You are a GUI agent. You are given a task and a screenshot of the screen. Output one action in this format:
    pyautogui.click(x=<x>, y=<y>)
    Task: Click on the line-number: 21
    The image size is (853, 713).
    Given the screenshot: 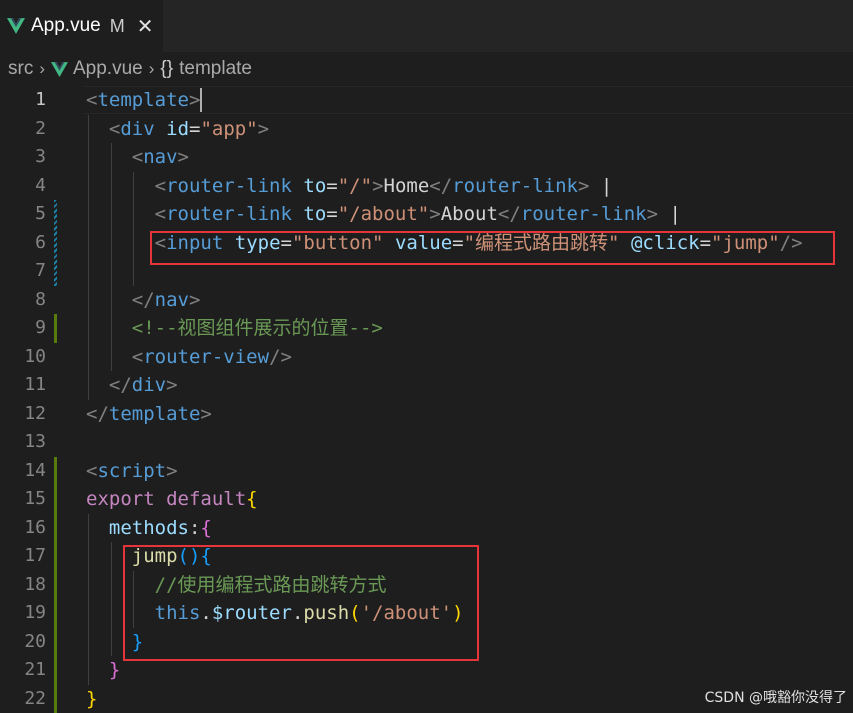 What is the action you would take?
    pyautogui.click(x=35, y=669)
    